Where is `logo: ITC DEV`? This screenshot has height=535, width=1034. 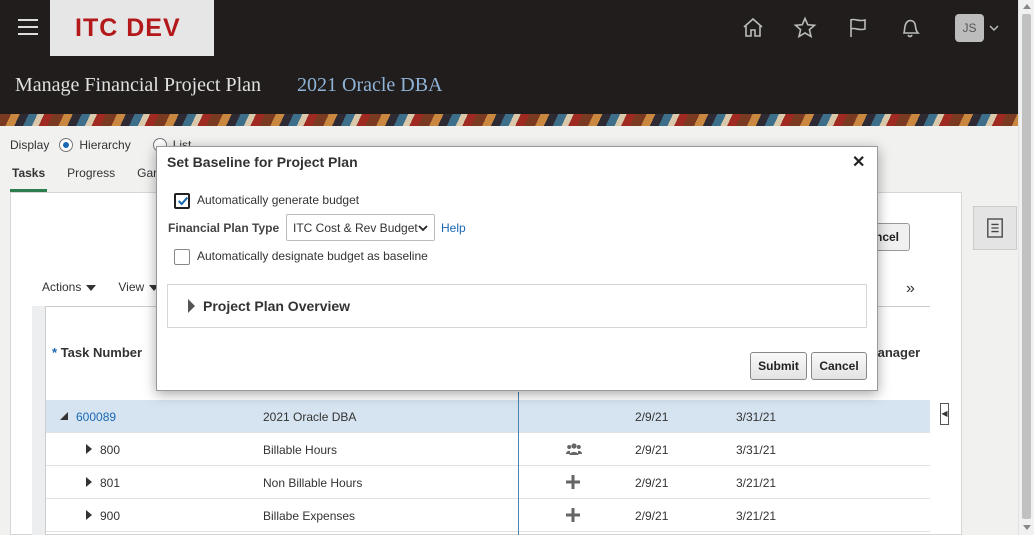
logo: ITC DEV is located at coordinates (132, 28).